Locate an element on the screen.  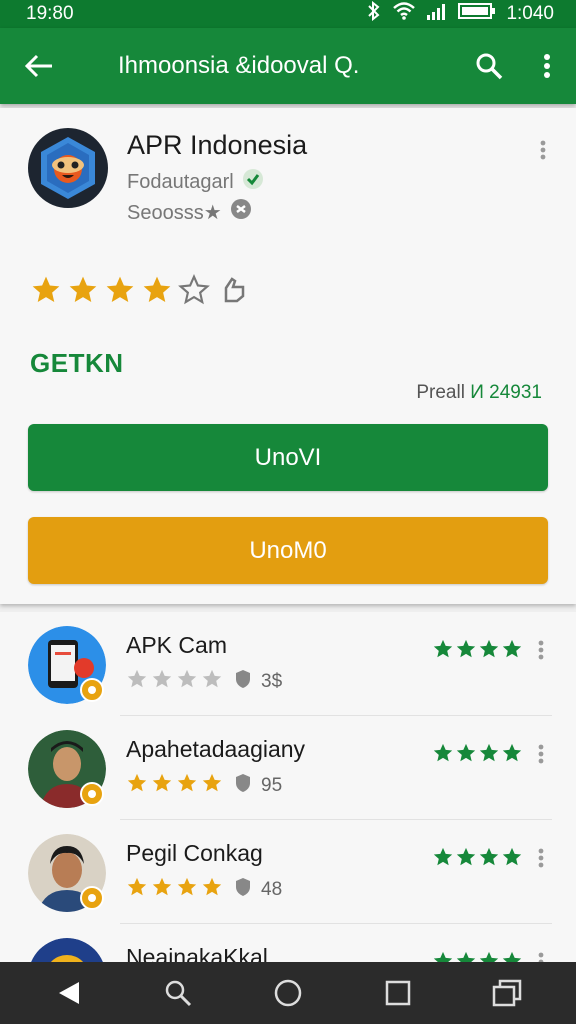
wifi-icon is located at coordinates (404, 14).